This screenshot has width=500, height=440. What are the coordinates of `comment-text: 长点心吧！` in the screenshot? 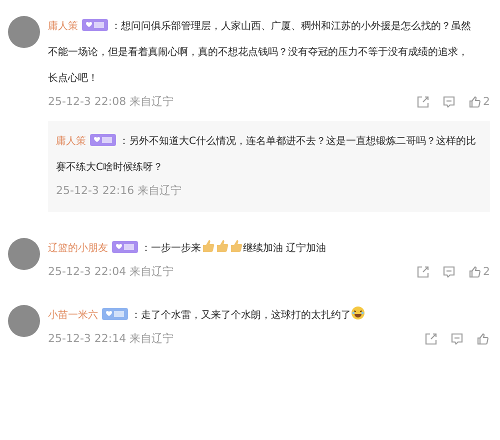 It's located at (73, 78).